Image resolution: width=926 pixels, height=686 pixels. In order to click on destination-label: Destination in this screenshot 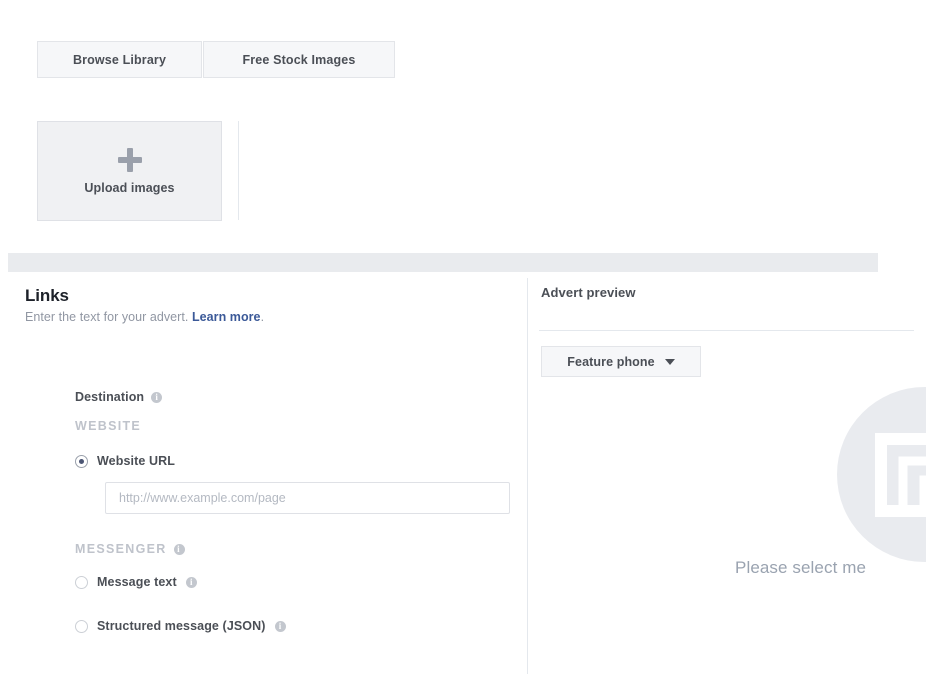, I will do `click(110, 397)`.